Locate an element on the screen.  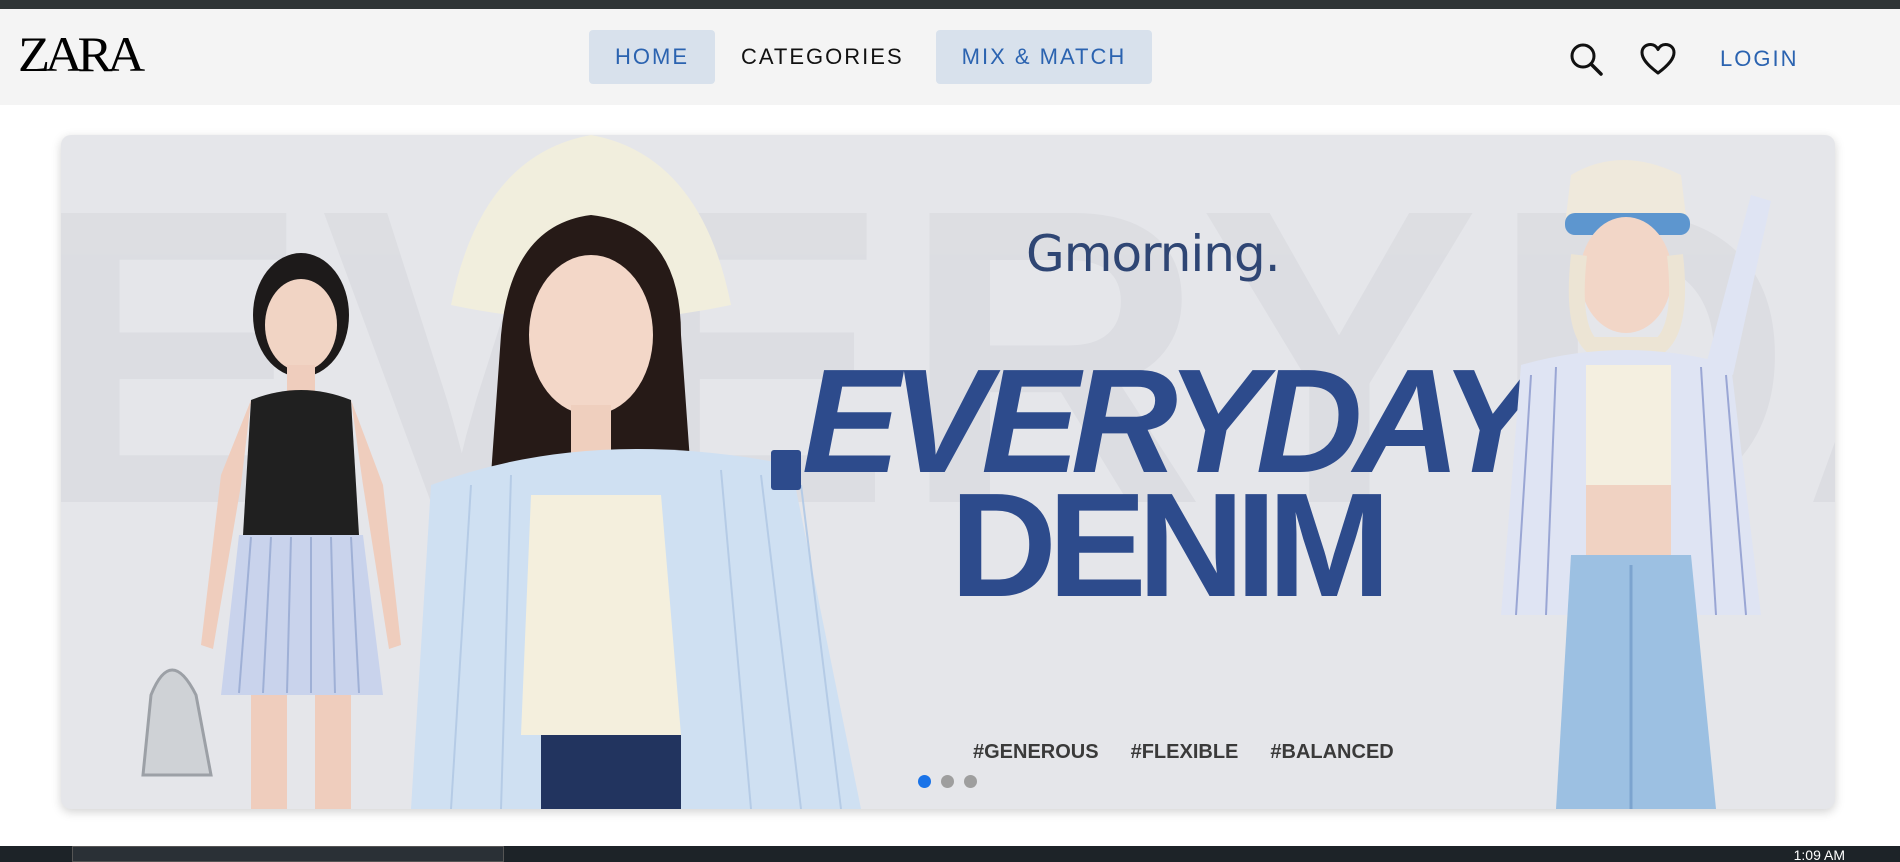
hashtag-list: #GENEROUS #FLEXIBLE #BALANCED is located at coordinates (1183, 752).